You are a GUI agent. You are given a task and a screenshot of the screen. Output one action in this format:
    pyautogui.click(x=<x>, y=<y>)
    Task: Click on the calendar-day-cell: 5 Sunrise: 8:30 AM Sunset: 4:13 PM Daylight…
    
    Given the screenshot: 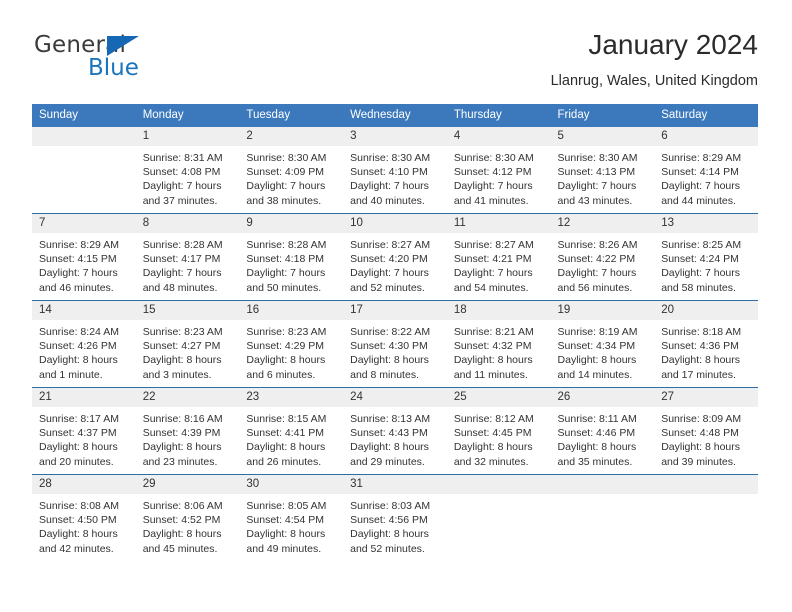 What is the action you would take?
    pyautogui.click(x=602, y=170)
    